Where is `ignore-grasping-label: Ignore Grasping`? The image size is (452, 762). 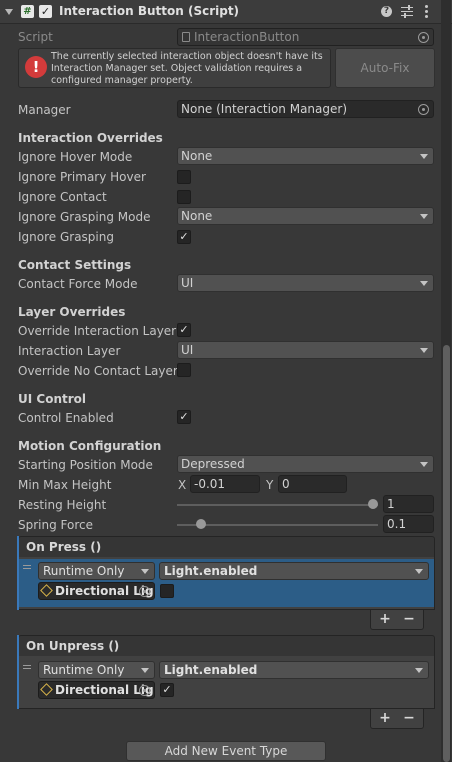 ignore-grasping-label: Ignore Grasping is located at coordinates (66, 237).